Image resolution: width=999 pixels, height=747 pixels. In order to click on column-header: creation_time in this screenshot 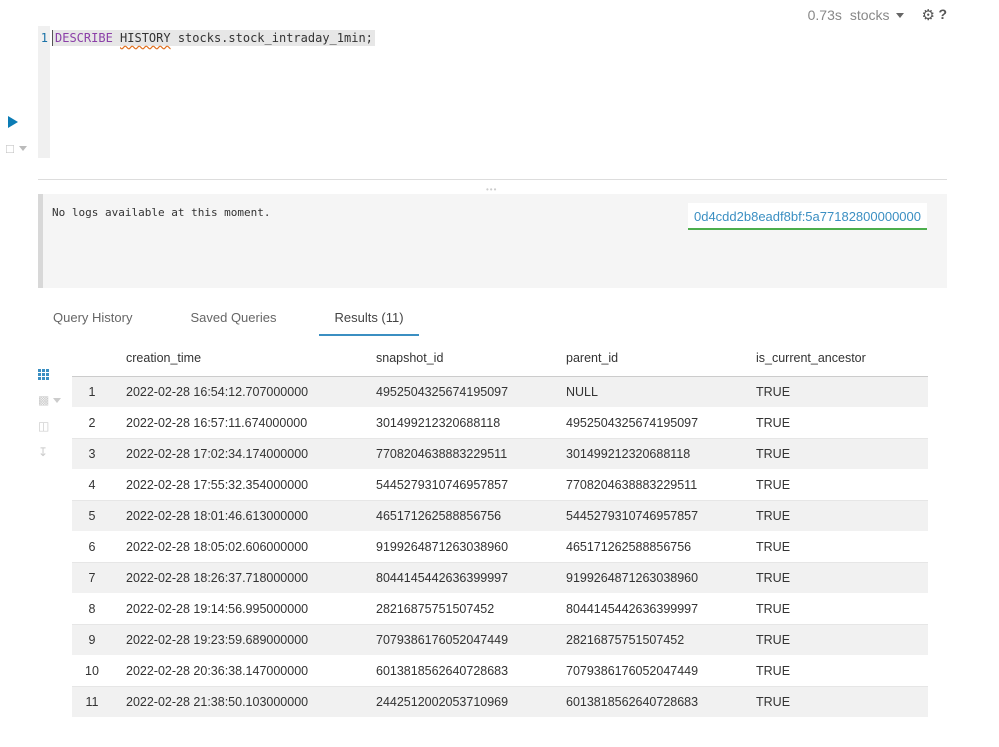, I will do `click(237, 358)`.